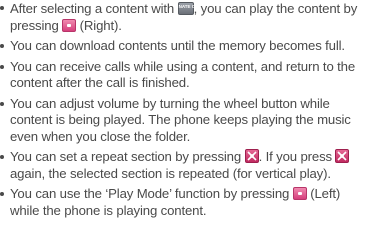 This screenshot has width=385, height=244. I want to click on left-key-icon, so click(299, 193).